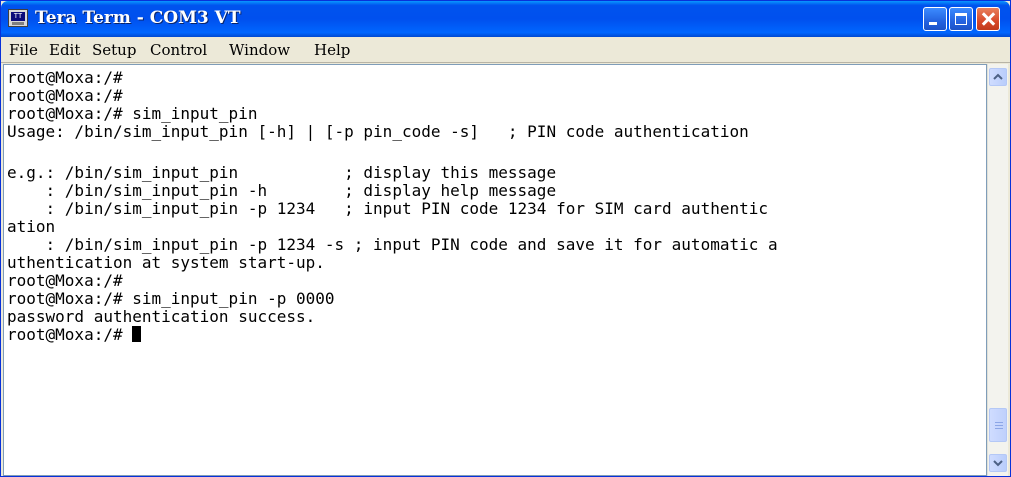 This screenshot has width=1011, height=477. What do you see at coordinates (997, 270) in the screenshot?
I see `vertical-scrollbar` at bounding box center [997, 270].